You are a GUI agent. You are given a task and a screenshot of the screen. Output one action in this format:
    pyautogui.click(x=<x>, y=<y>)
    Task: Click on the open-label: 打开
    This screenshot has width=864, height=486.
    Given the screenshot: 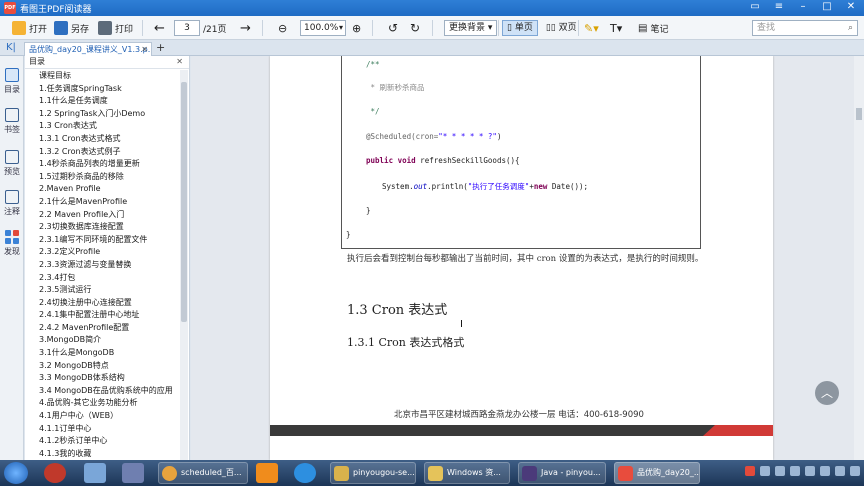 What is the action you would take?
    pyautogui.click(x=38, y=29)
    